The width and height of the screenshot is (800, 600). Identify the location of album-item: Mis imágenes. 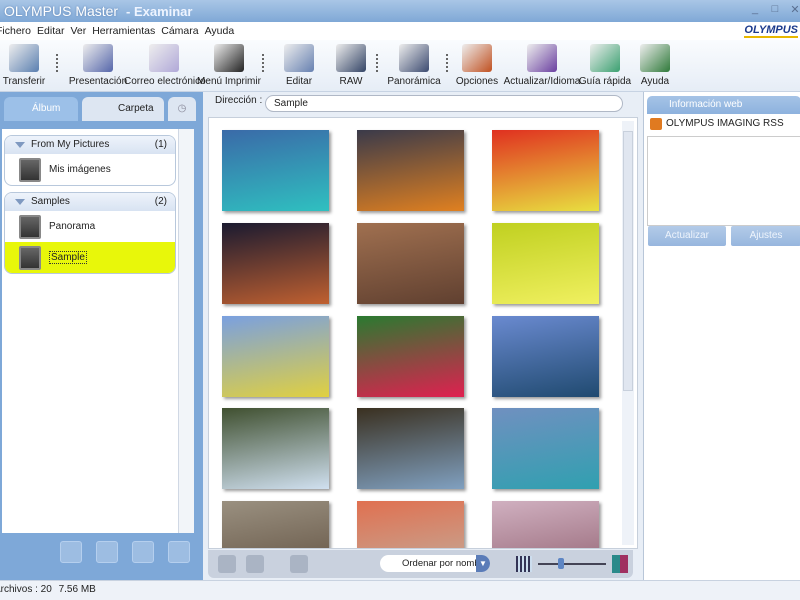
(90, 169).